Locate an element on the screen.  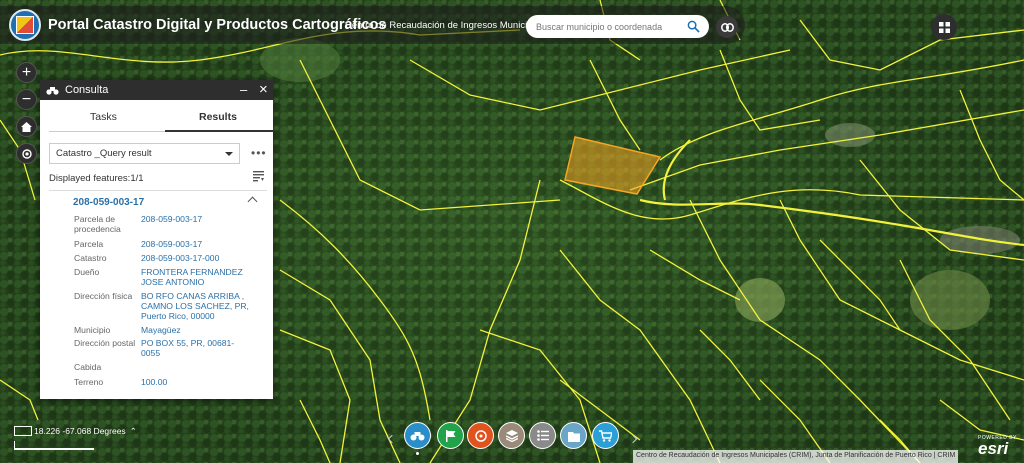
attr-value: PO BOX 55, PR, 00681-0055 is located at coordinates (188, 348).